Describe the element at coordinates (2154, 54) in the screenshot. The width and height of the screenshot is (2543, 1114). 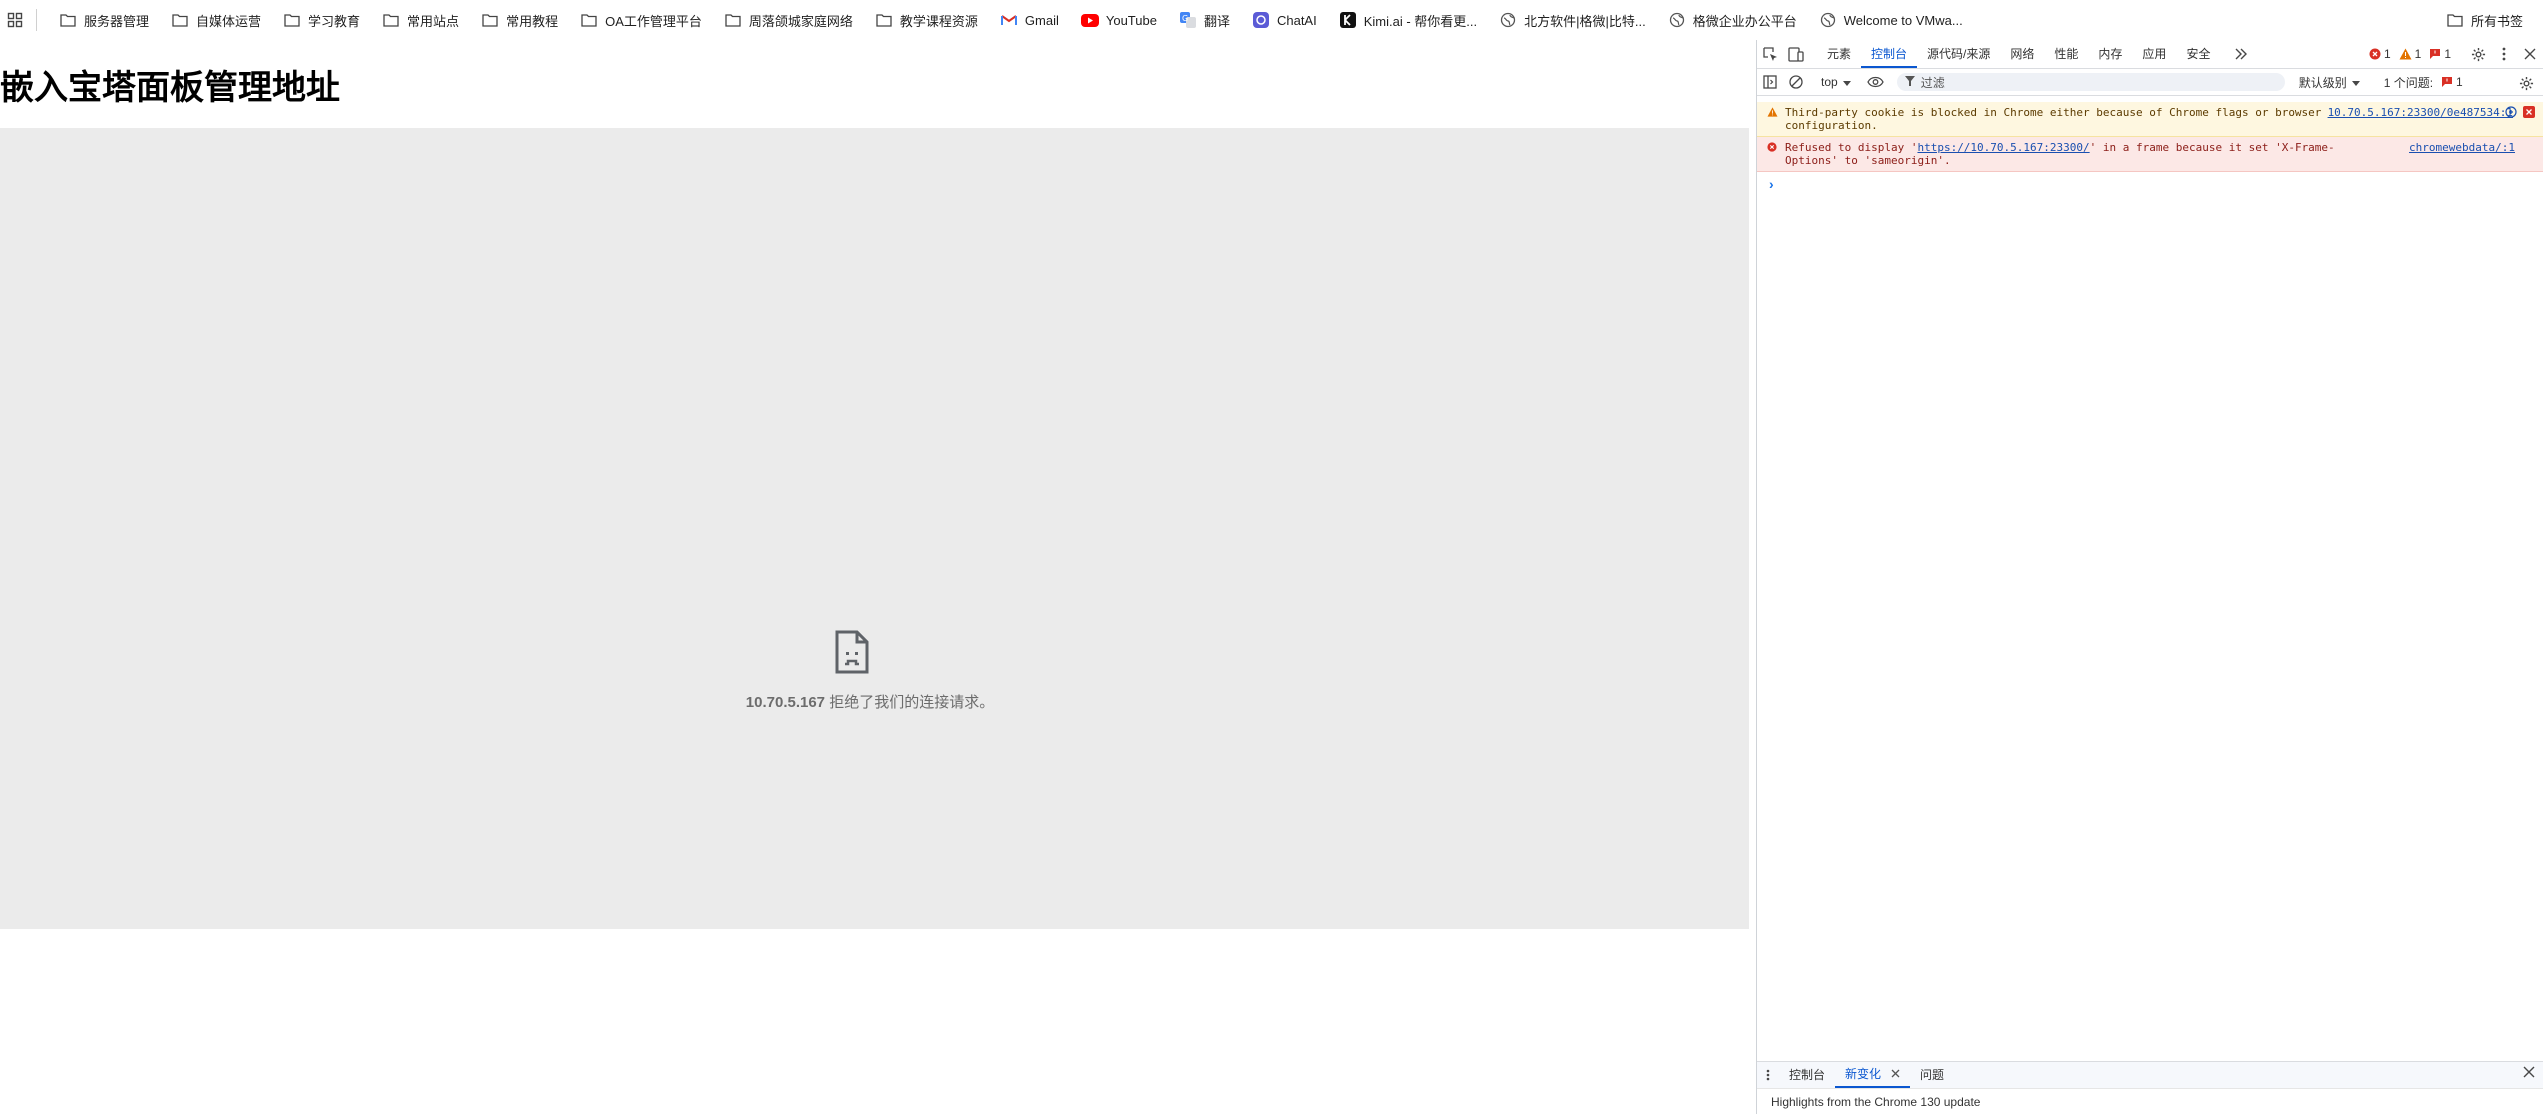
I see `tab-application: 应用` at that location.